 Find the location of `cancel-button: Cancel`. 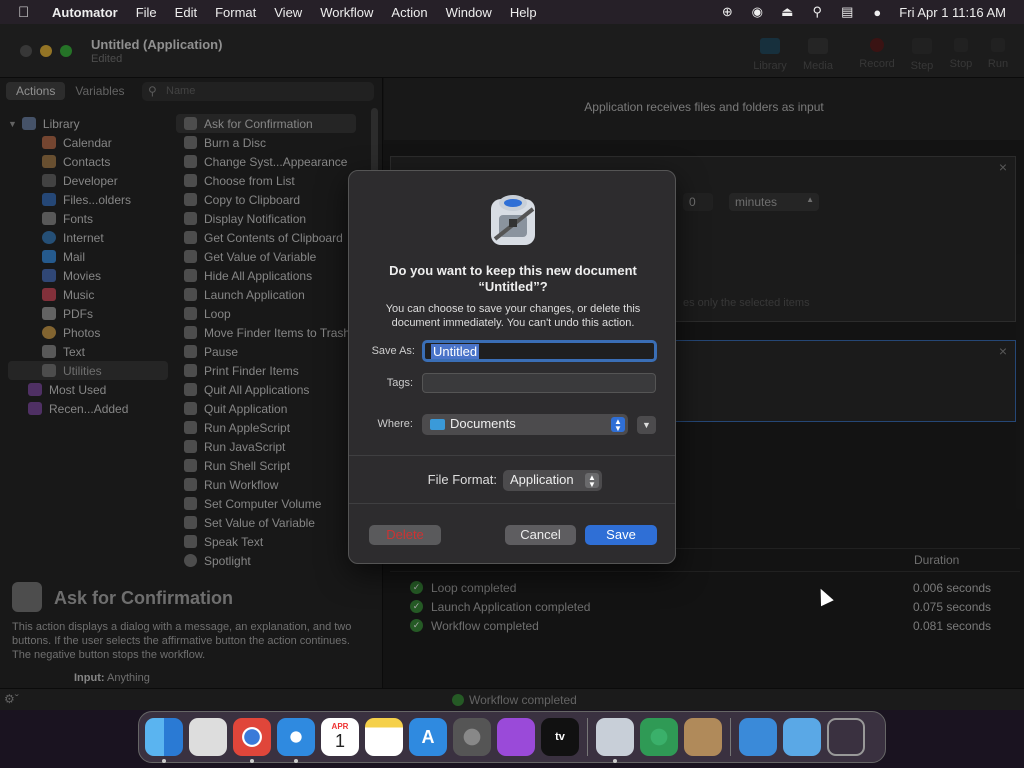

cancel-button: Cancel is located at coordinates (540, 535).